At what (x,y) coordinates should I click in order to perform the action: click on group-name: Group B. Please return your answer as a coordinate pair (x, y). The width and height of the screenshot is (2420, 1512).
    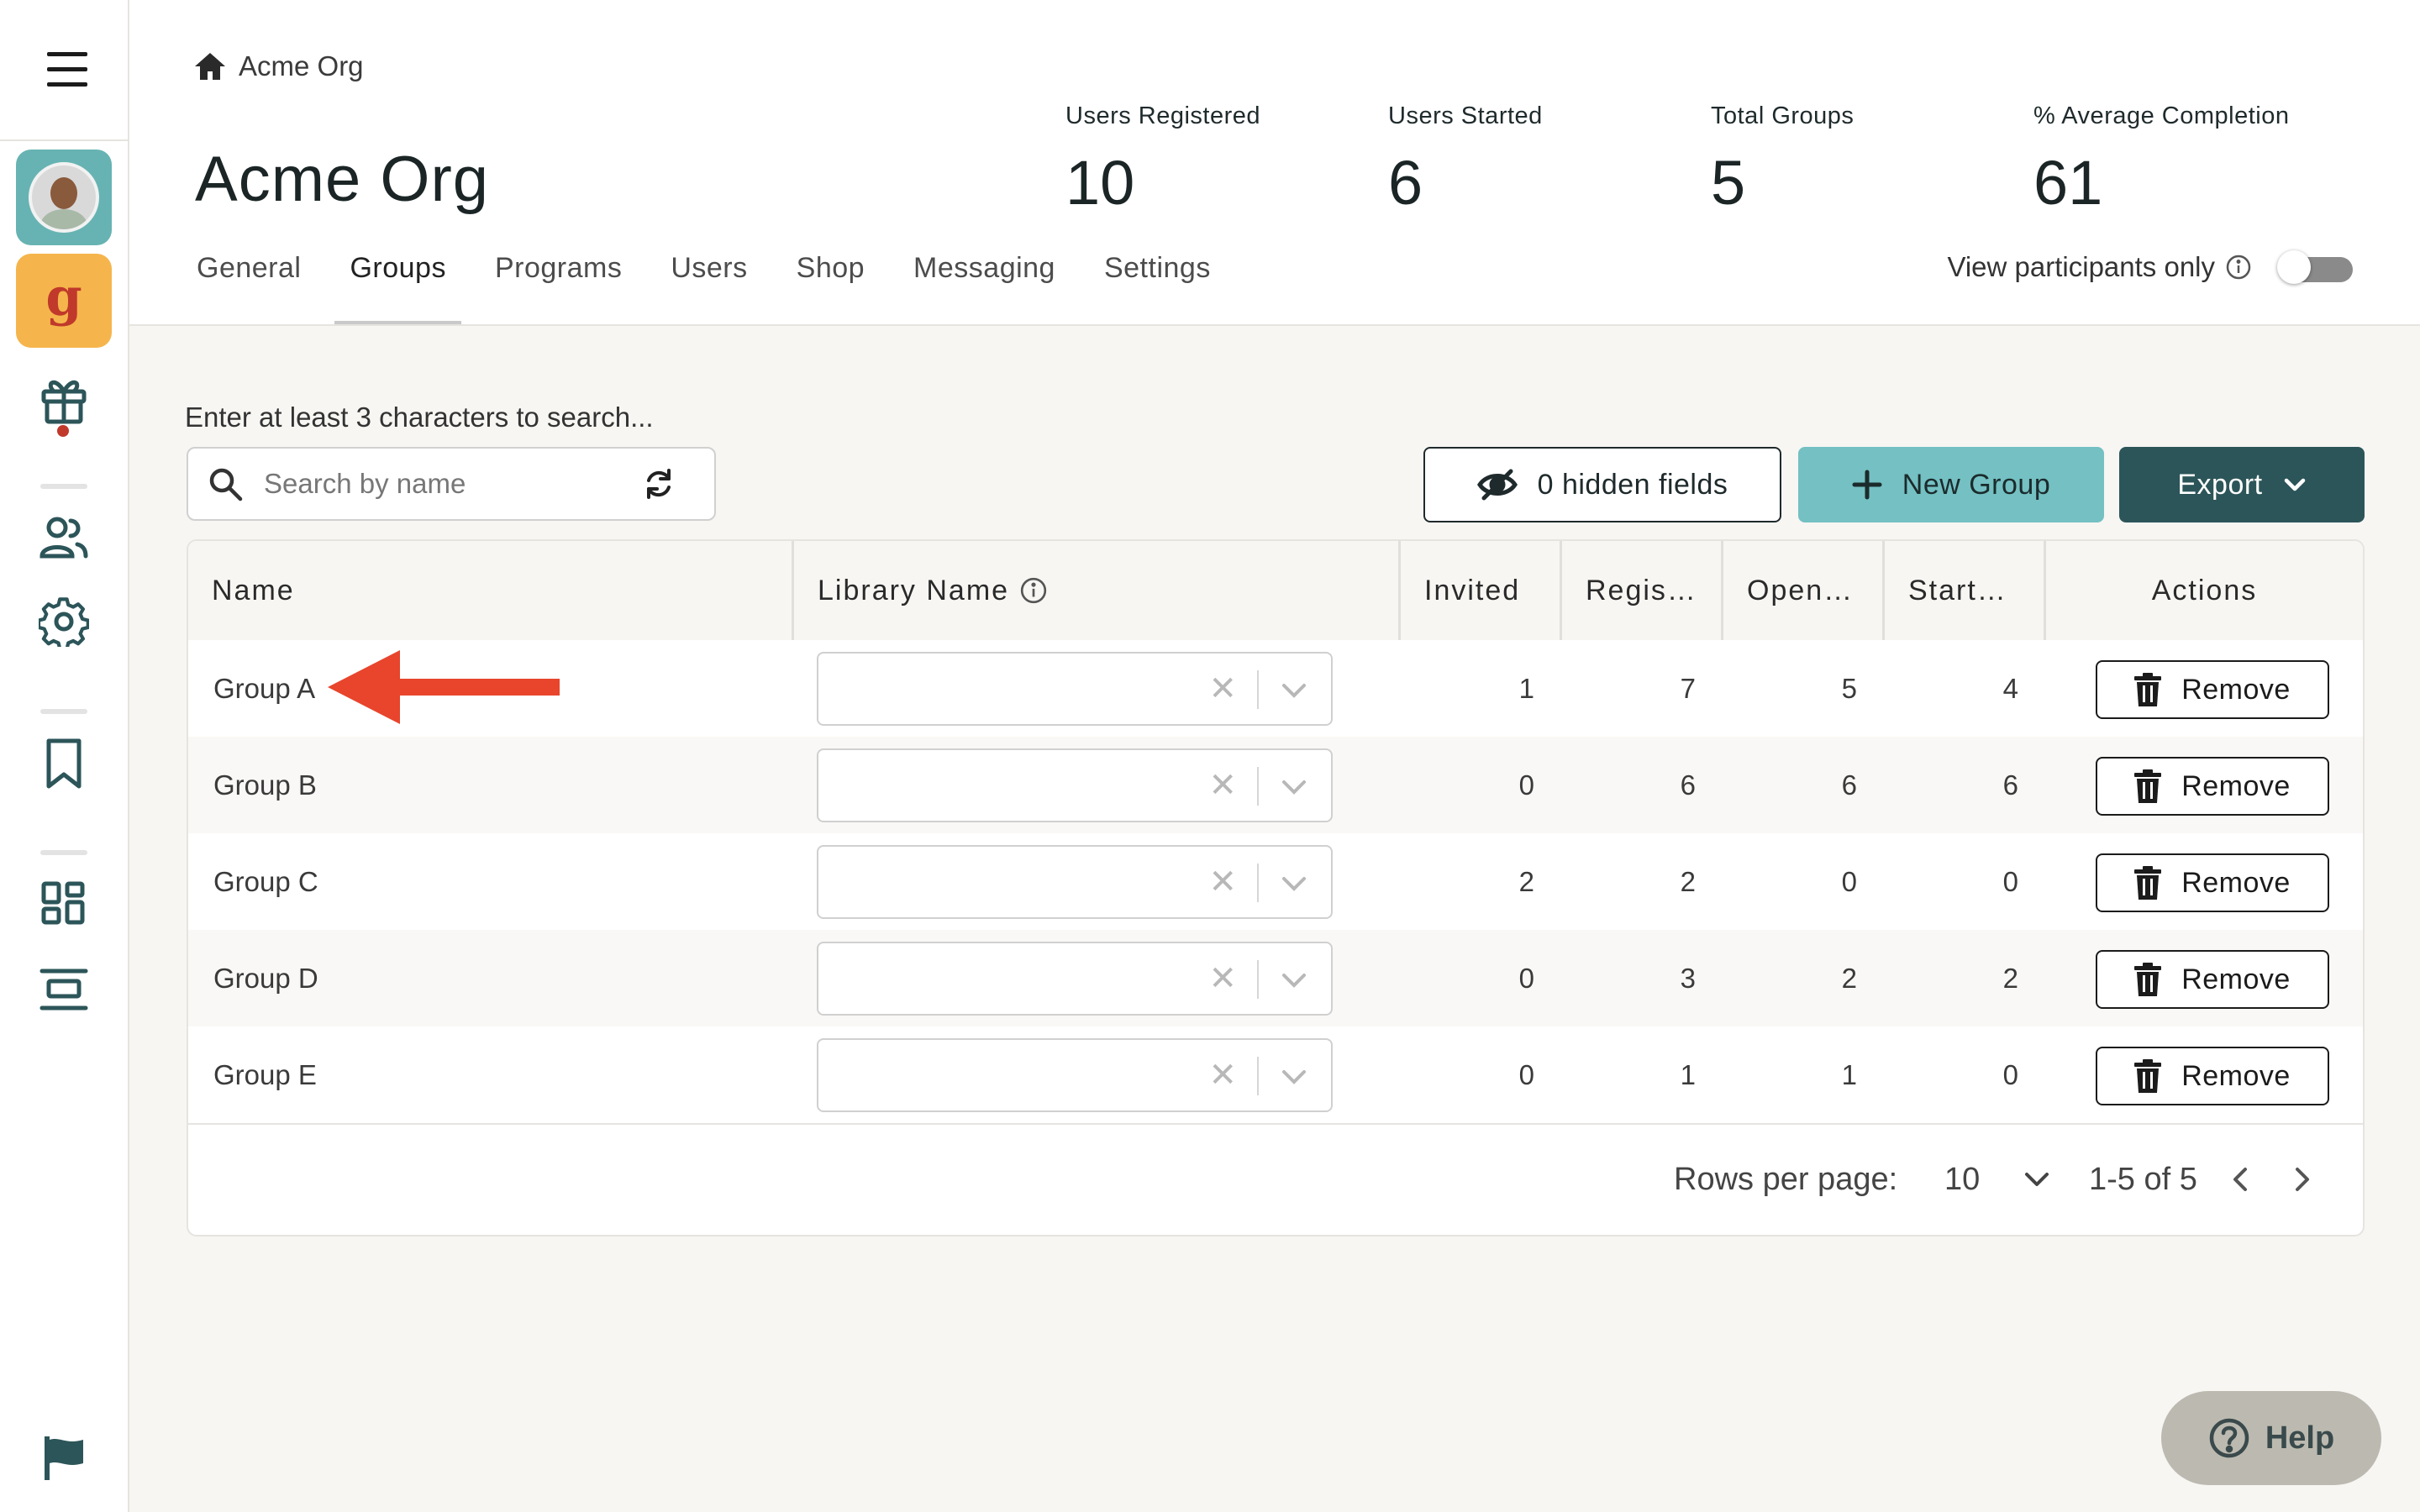
    Looking at the image, I should click on (265, 785).